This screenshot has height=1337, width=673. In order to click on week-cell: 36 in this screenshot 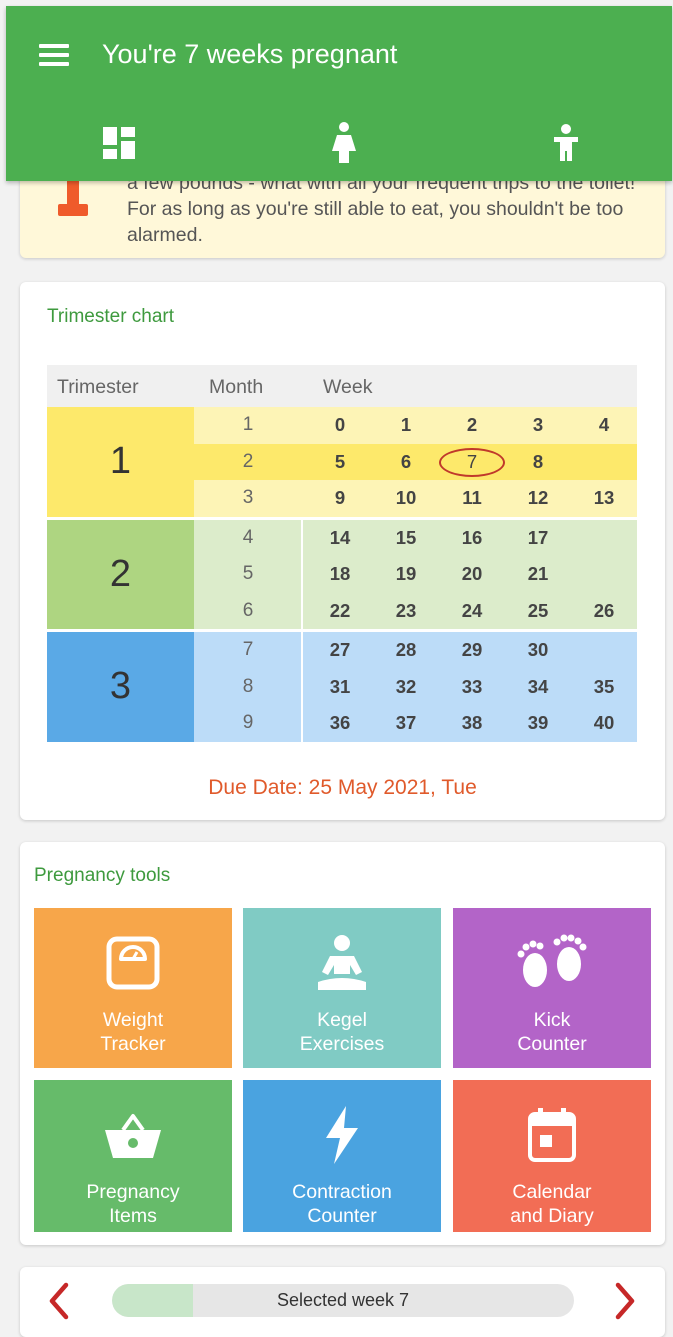, I will do `click(340, 723)`.